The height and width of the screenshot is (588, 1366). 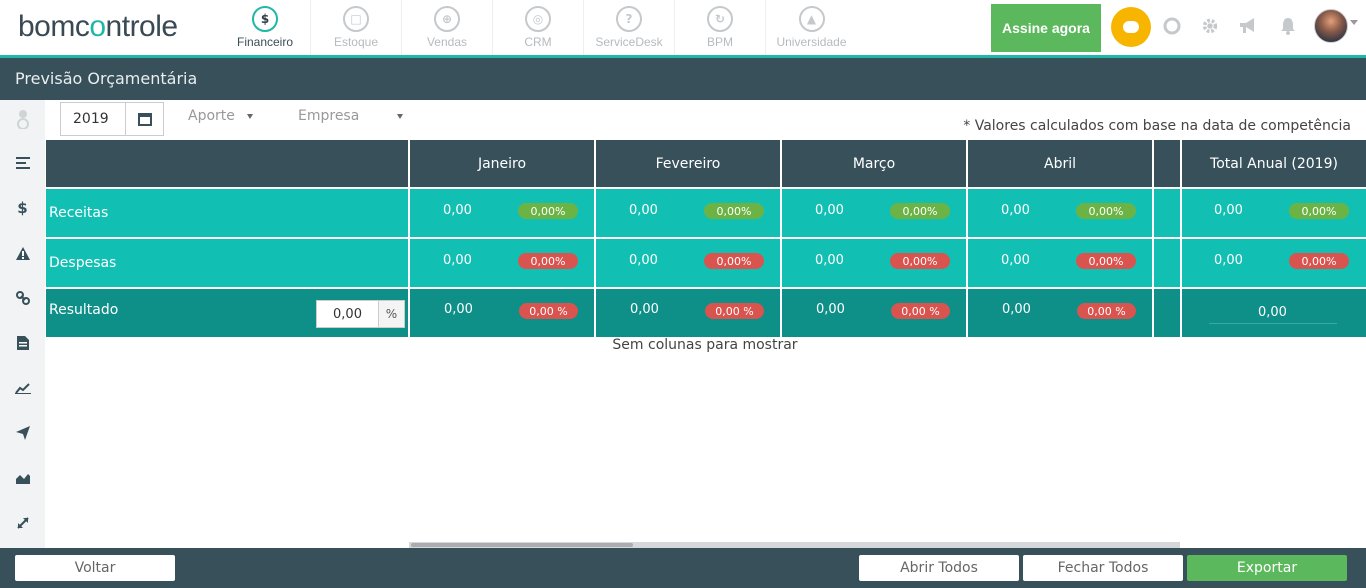 I want to click on warning-icon, so click(x=22, y=253).